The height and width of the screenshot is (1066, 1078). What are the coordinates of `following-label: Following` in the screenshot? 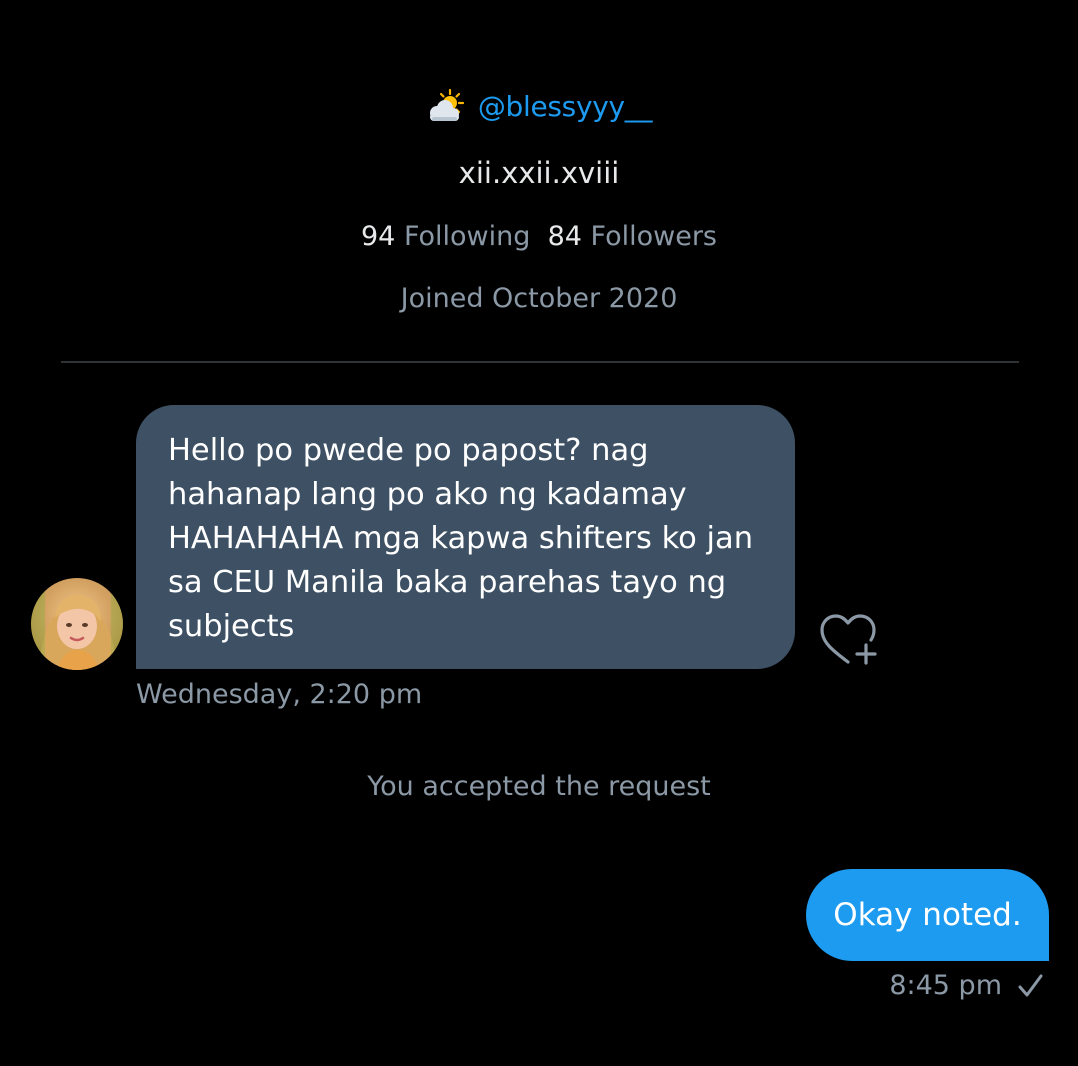 It's located at (467, 236).